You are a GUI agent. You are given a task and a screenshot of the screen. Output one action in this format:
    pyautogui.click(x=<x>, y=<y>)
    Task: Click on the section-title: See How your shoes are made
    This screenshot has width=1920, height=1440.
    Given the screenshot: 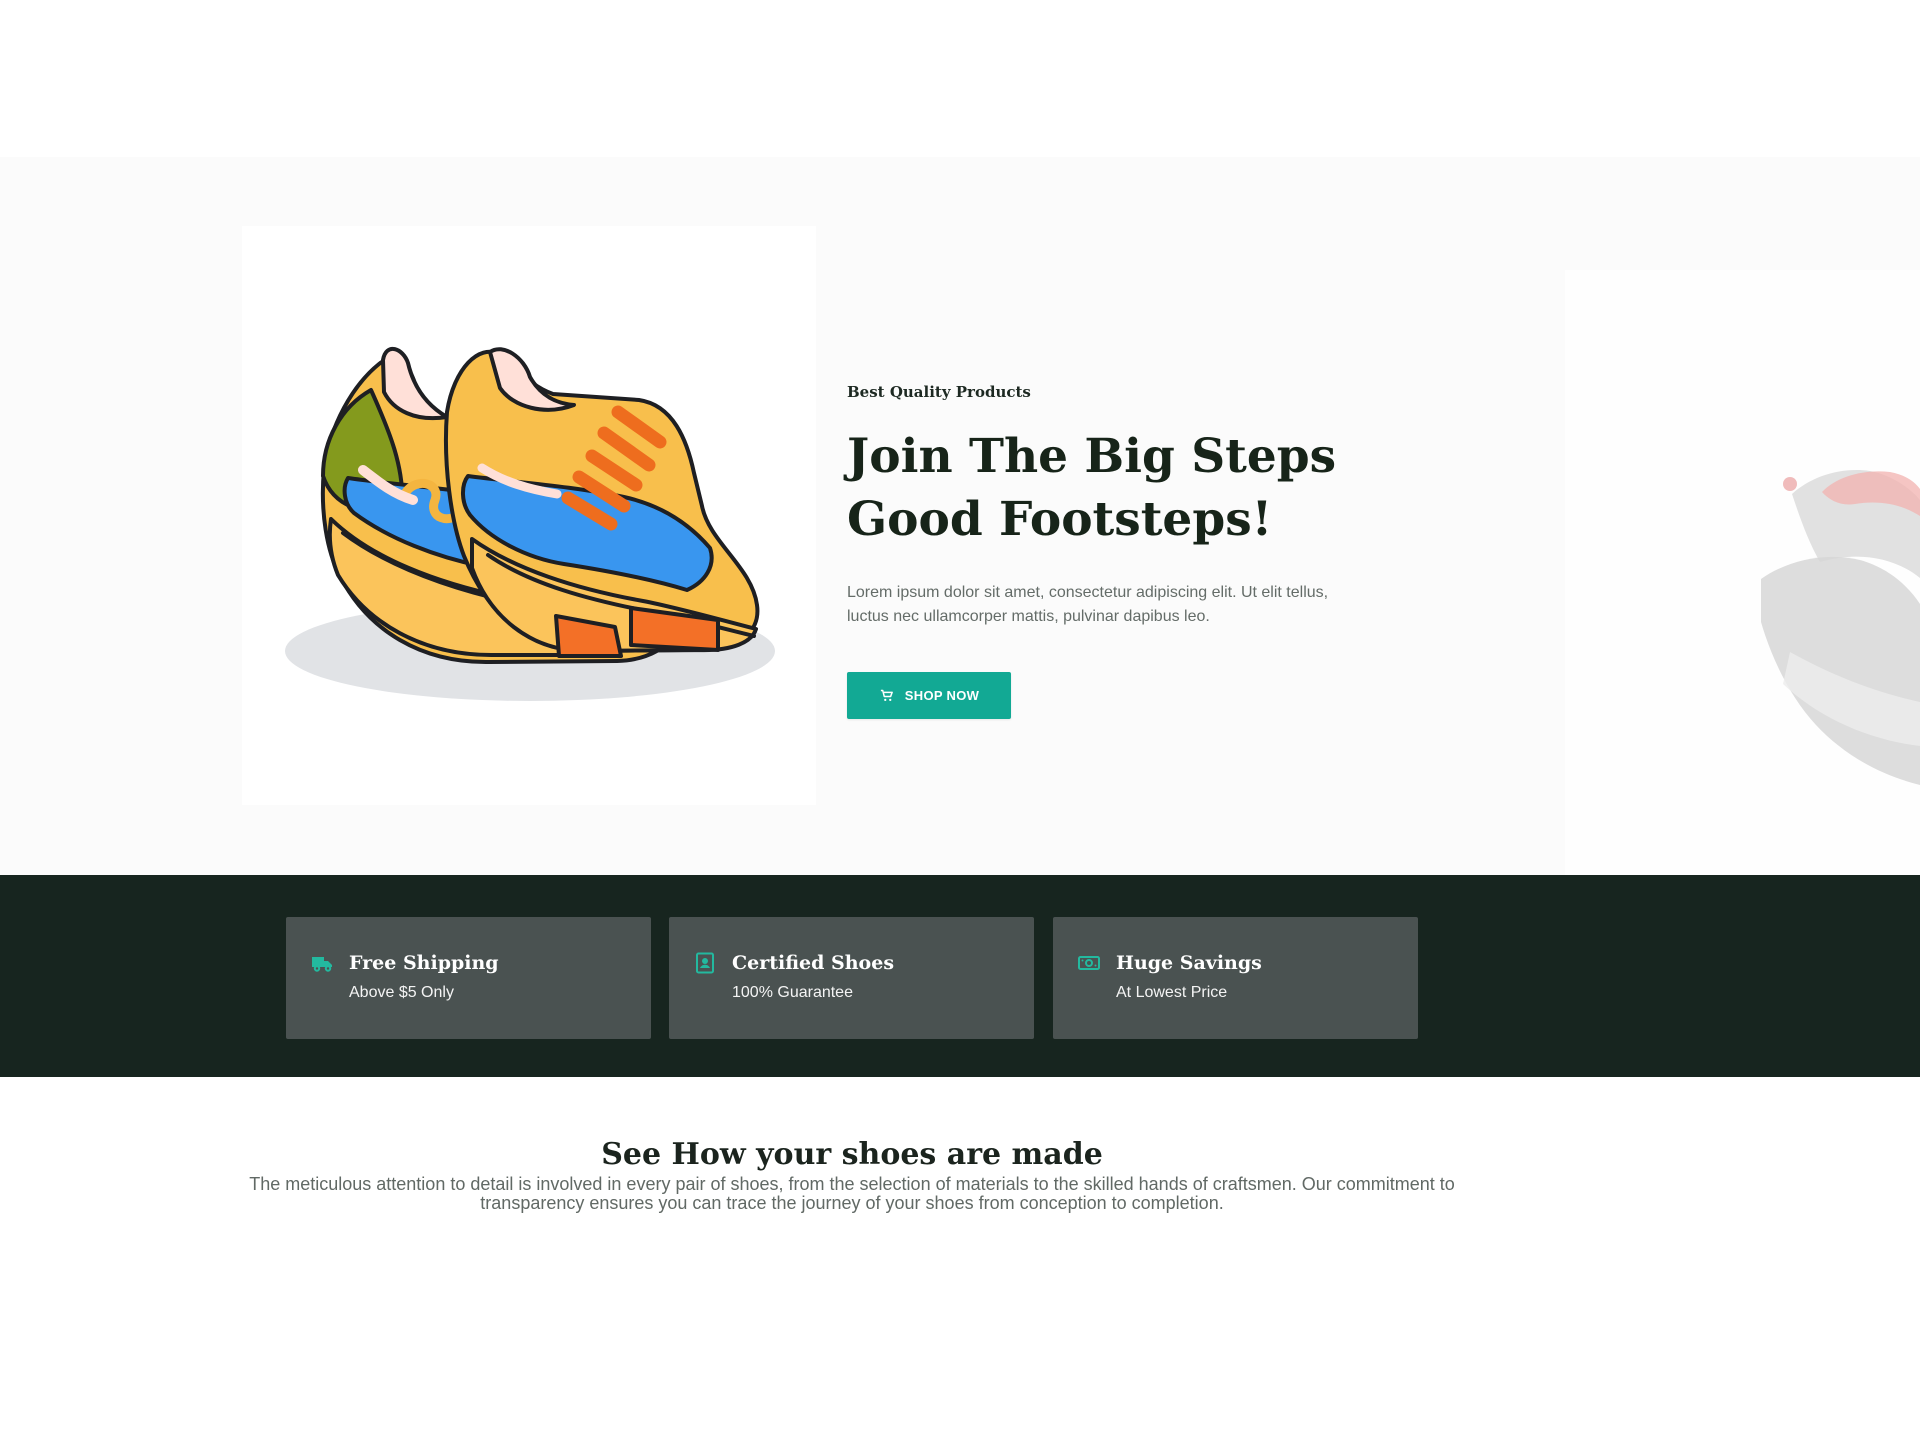 What is the action you would take?
    pyautogui.click(x=852, y=1154)
    